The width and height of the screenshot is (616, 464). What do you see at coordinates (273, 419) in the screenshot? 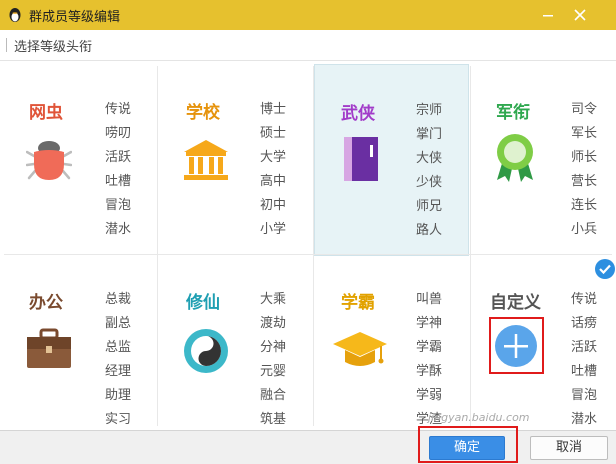
I see `level-item: 筑基` at bounding box center [273, 419].